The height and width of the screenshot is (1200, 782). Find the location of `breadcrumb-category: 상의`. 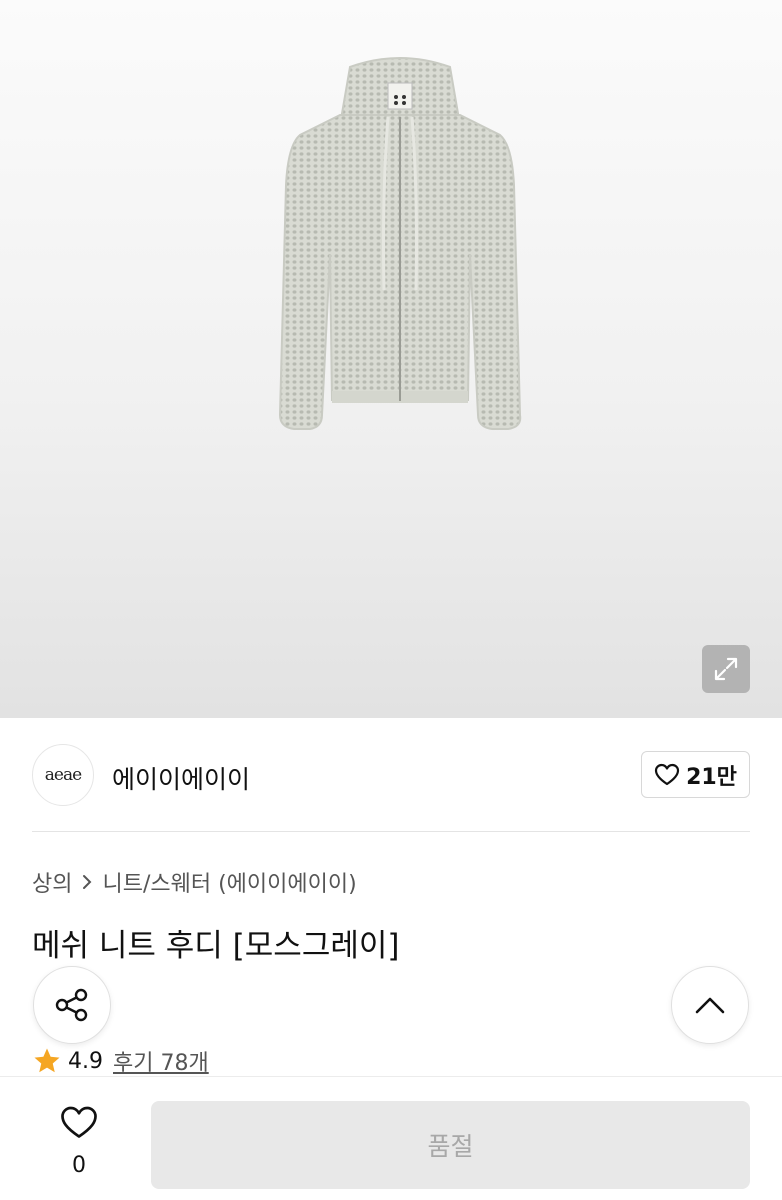

breadcrumb-category: 상의 is located at coordinates (52, 882).